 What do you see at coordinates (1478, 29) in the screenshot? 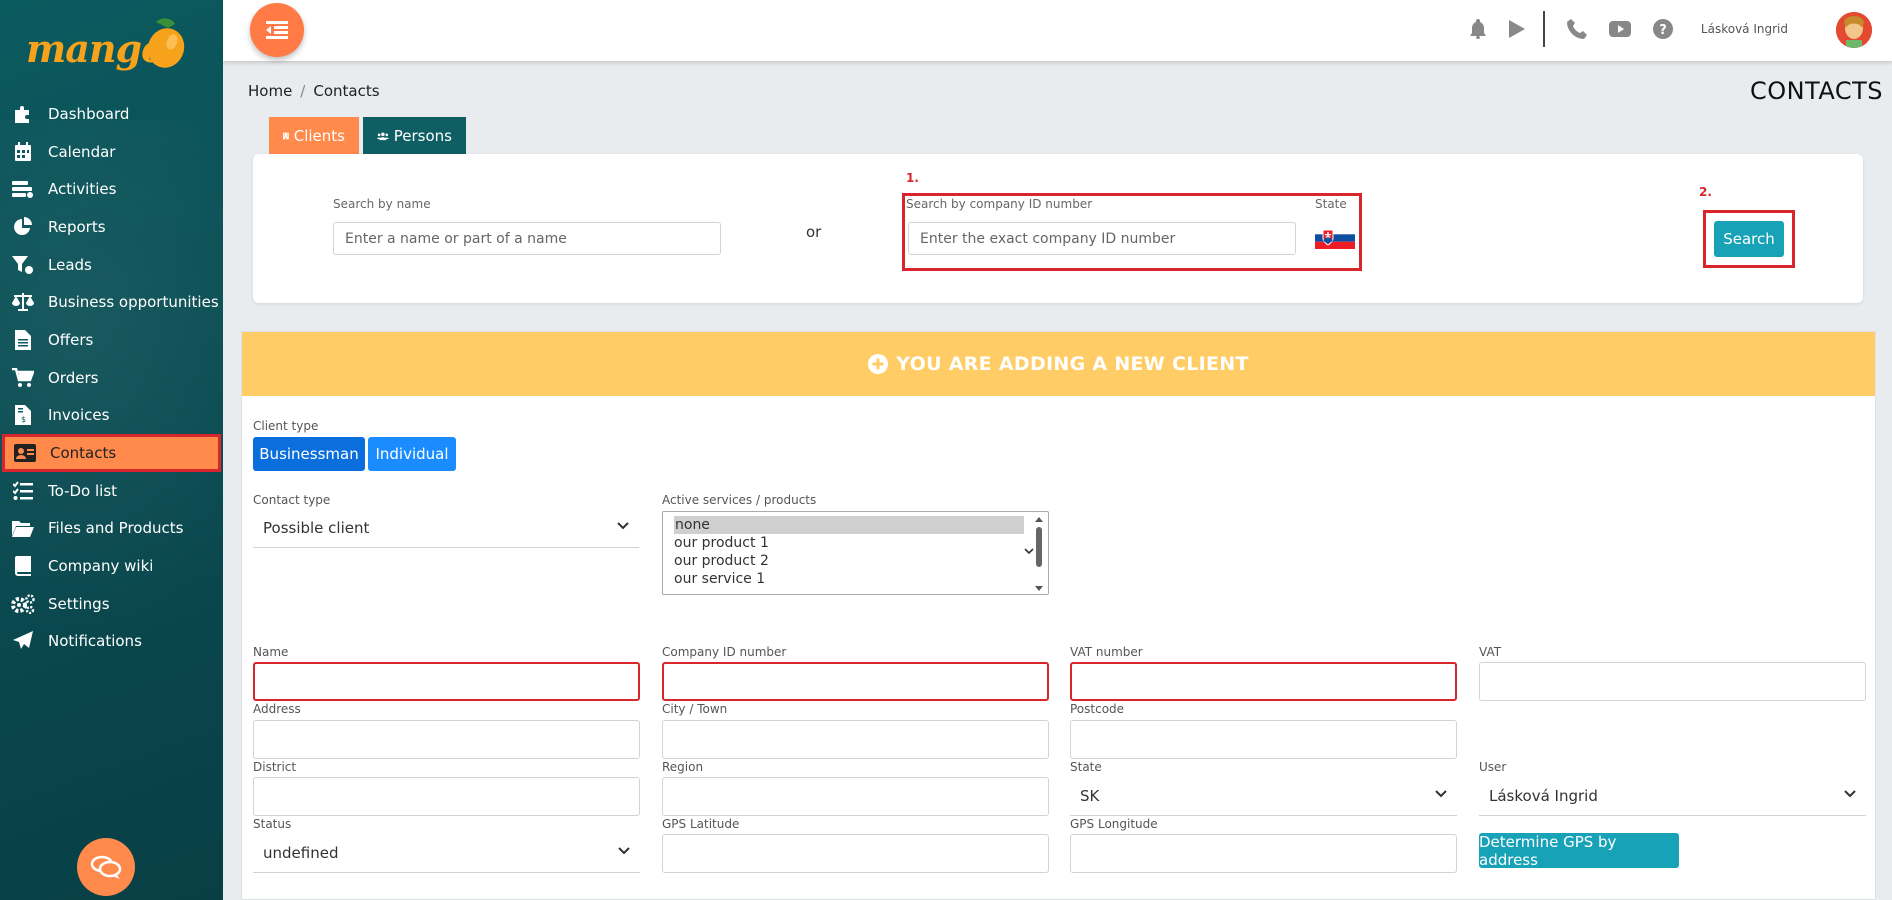
I see `bell-icon` at bounding box center [1478, 29].